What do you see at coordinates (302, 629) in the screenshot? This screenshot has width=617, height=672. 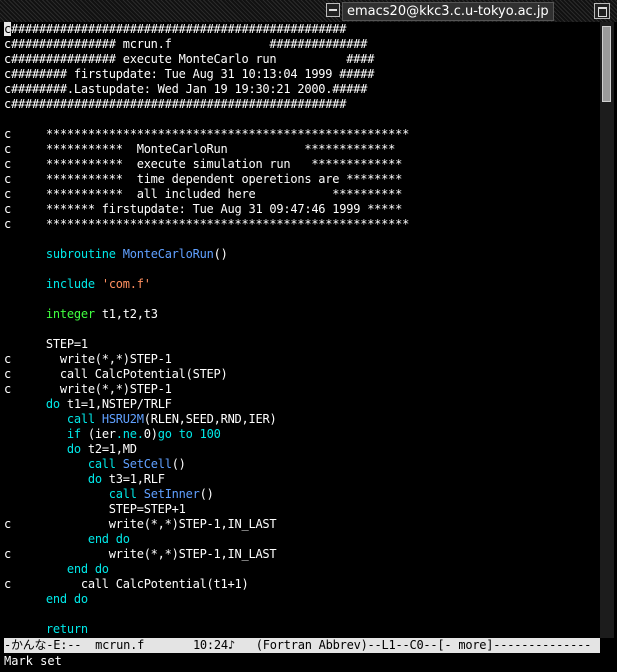 I see `code-line: return` at bounding box center [302, 629].